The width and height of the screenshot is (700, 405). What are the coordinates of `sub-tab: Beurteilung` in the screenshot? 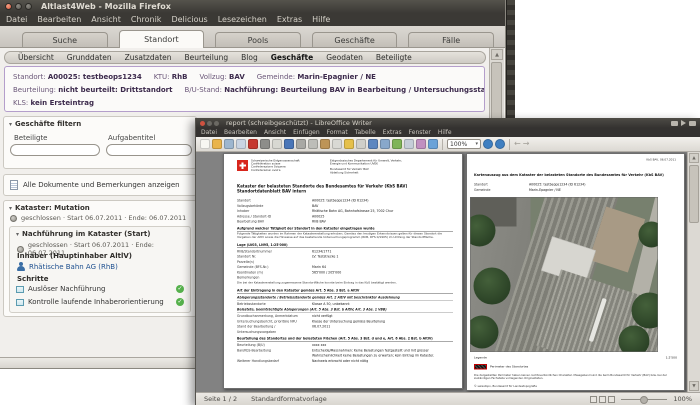 It's located at (207, 57).